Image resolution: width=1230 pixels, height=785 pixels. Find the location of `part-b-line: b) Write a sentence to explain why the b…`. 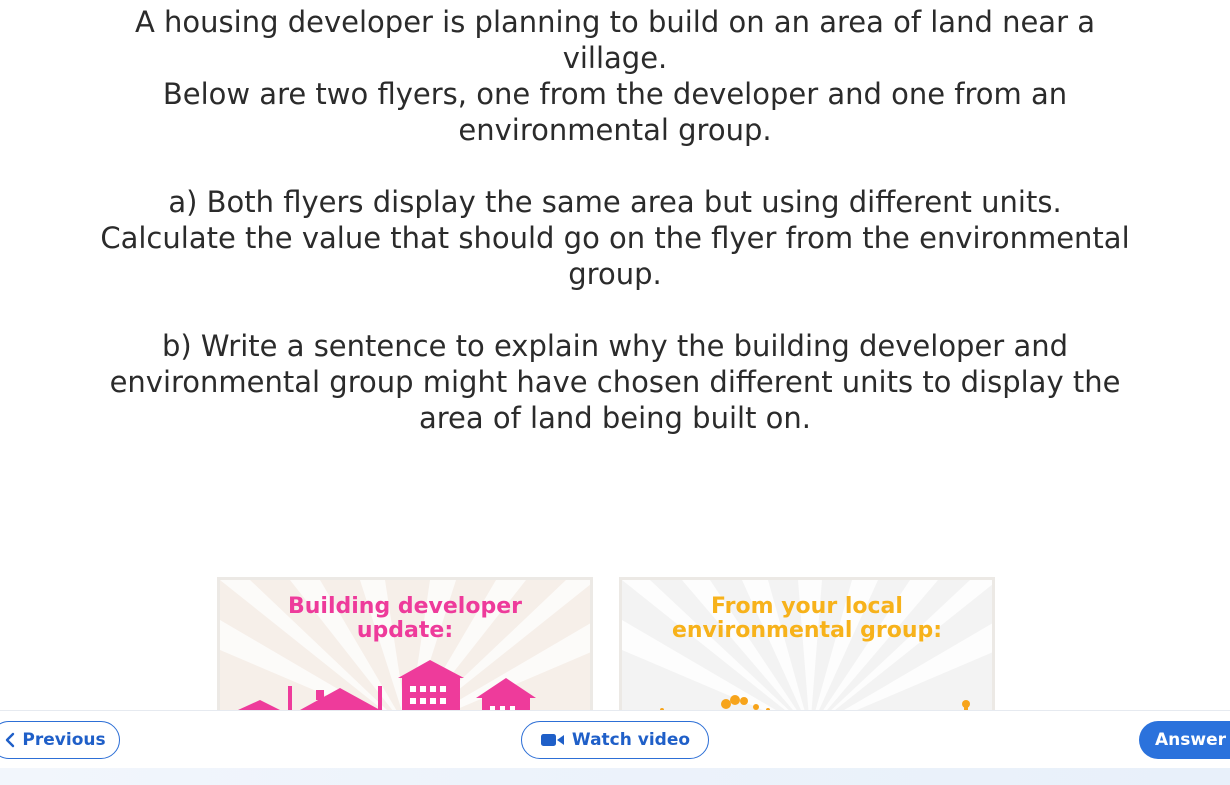

part-b-line: b) Write a sentence to explain why the b… is located at coordinates (615, 346).